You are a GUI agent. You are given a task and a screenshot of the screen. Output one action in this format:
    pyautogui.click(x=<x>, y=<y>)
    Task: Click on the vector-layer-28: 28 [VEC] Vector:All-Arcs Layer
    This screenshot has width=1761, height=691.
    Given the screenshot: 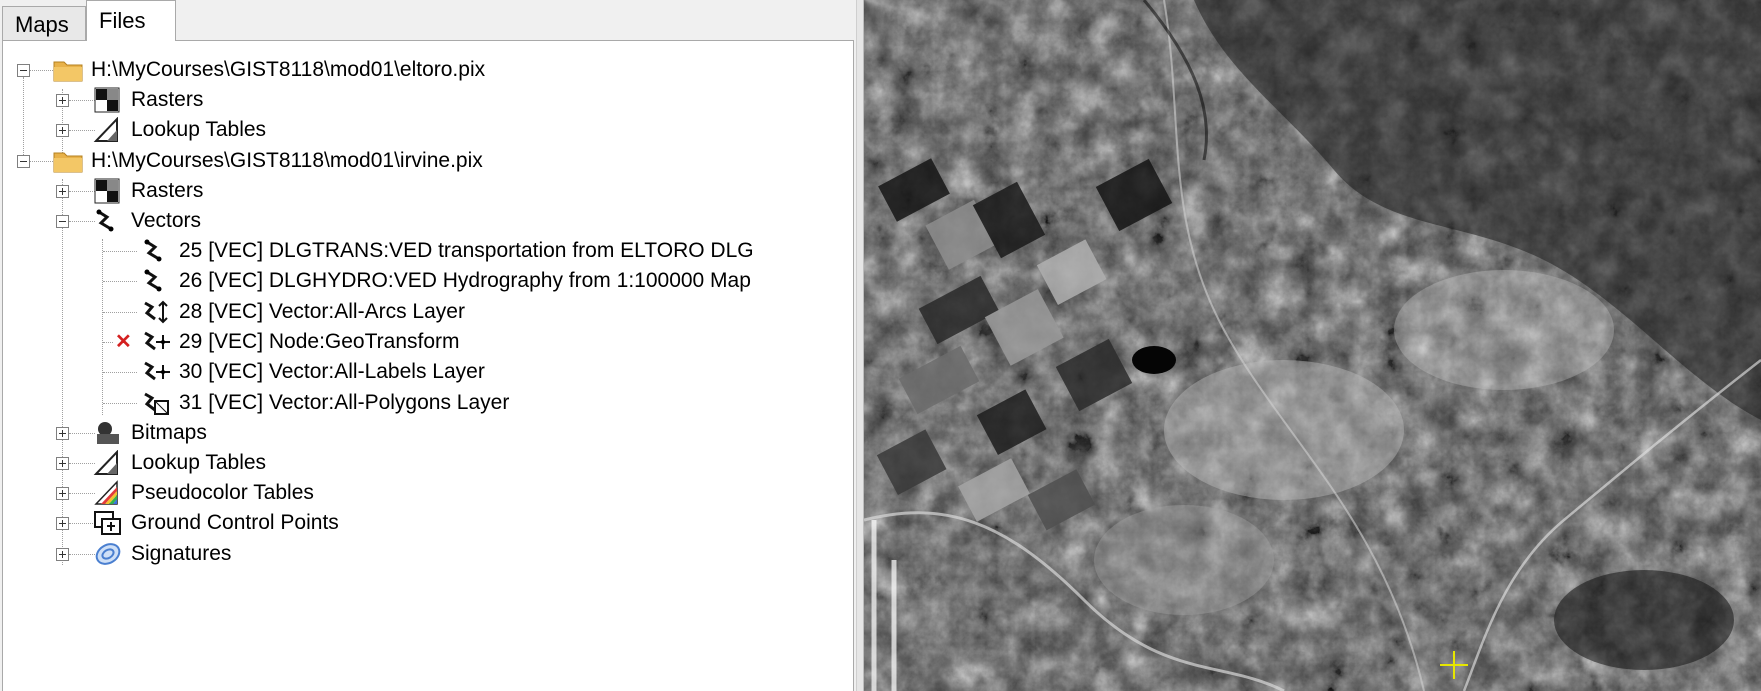 What is the action you would take?
    pyautogui.click(x=303, y=312)
    